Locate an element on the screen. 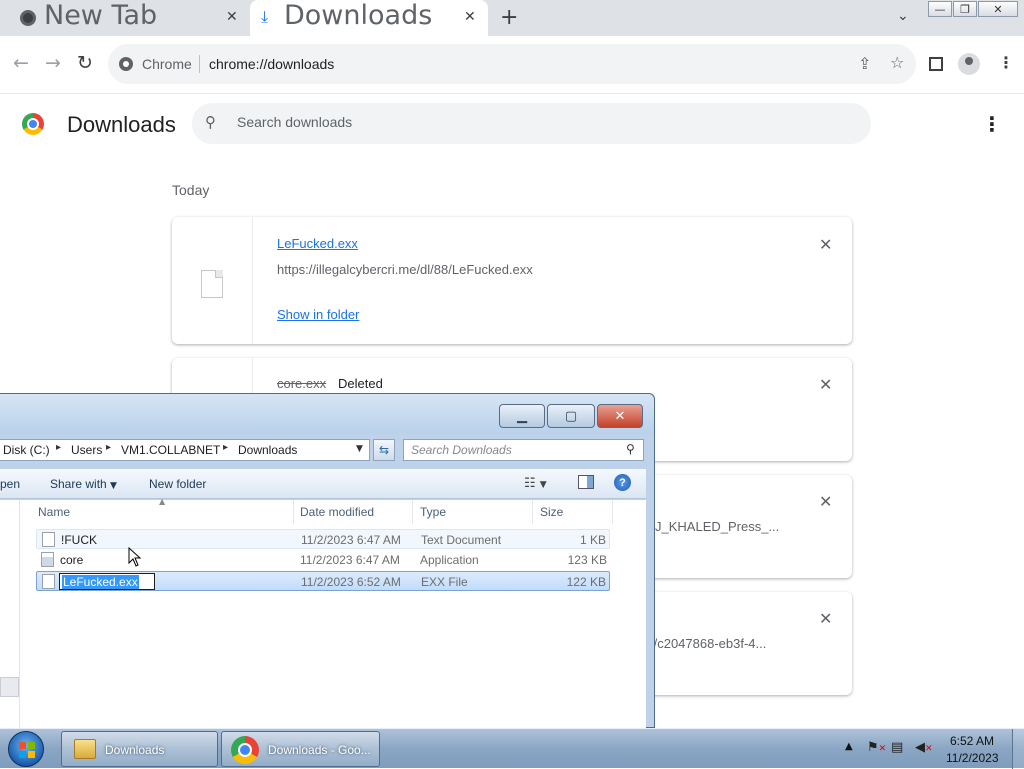 The width and height of the screenshot is (1024, 769). search-icon: ⚲ is located at coordinates (630, 449).